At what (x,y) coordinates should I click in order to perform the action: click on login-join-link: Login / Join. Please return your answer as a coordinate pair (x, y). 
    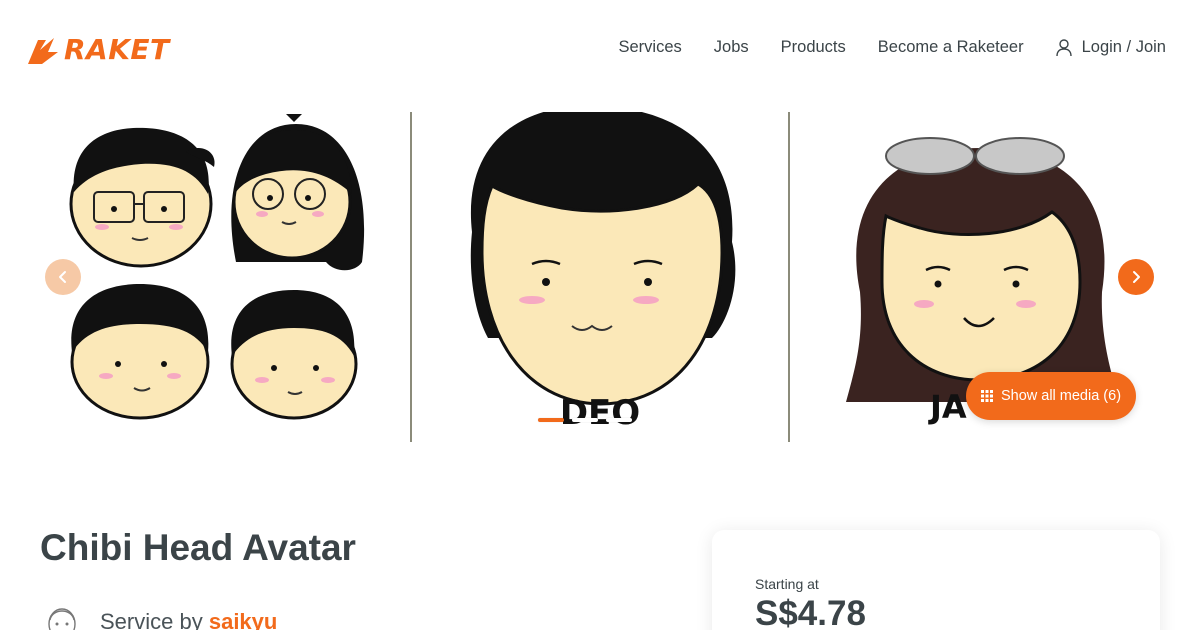
    Looking at the image, I should click on (1110, 47).